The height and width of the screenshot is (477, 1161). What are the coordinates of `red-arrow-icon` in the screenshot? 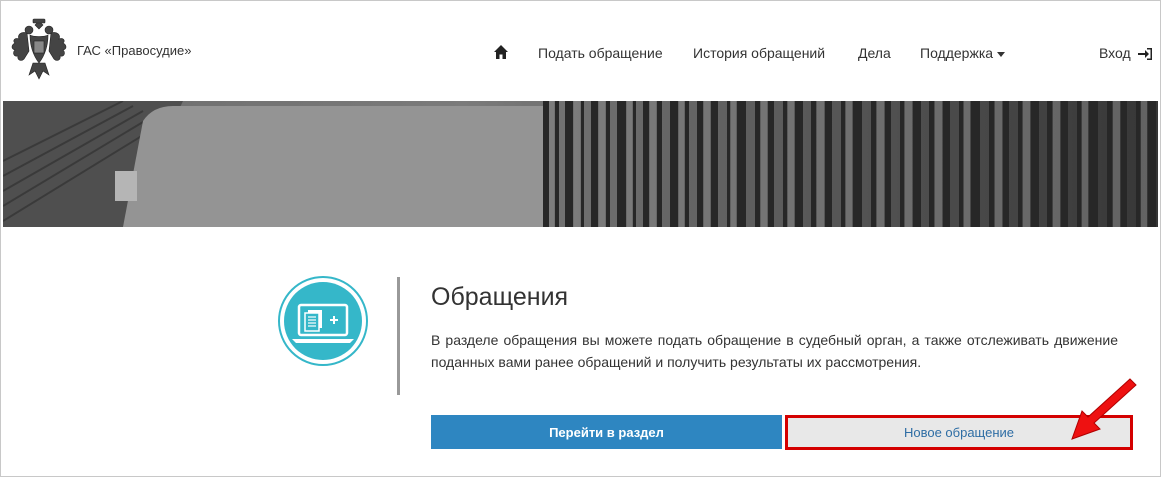 It's located at (1104, 409).